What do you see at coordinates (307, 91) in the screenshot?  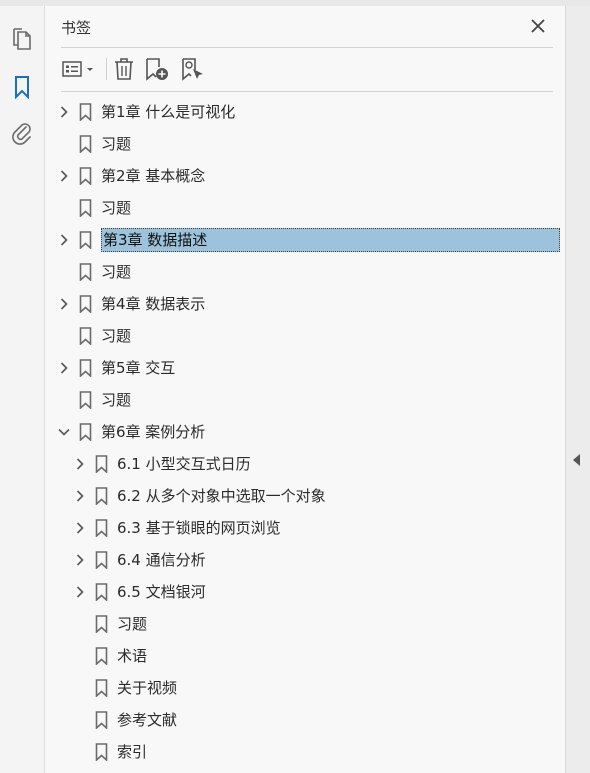 I see `toolbar-divider` at bounding box center [307, 91].